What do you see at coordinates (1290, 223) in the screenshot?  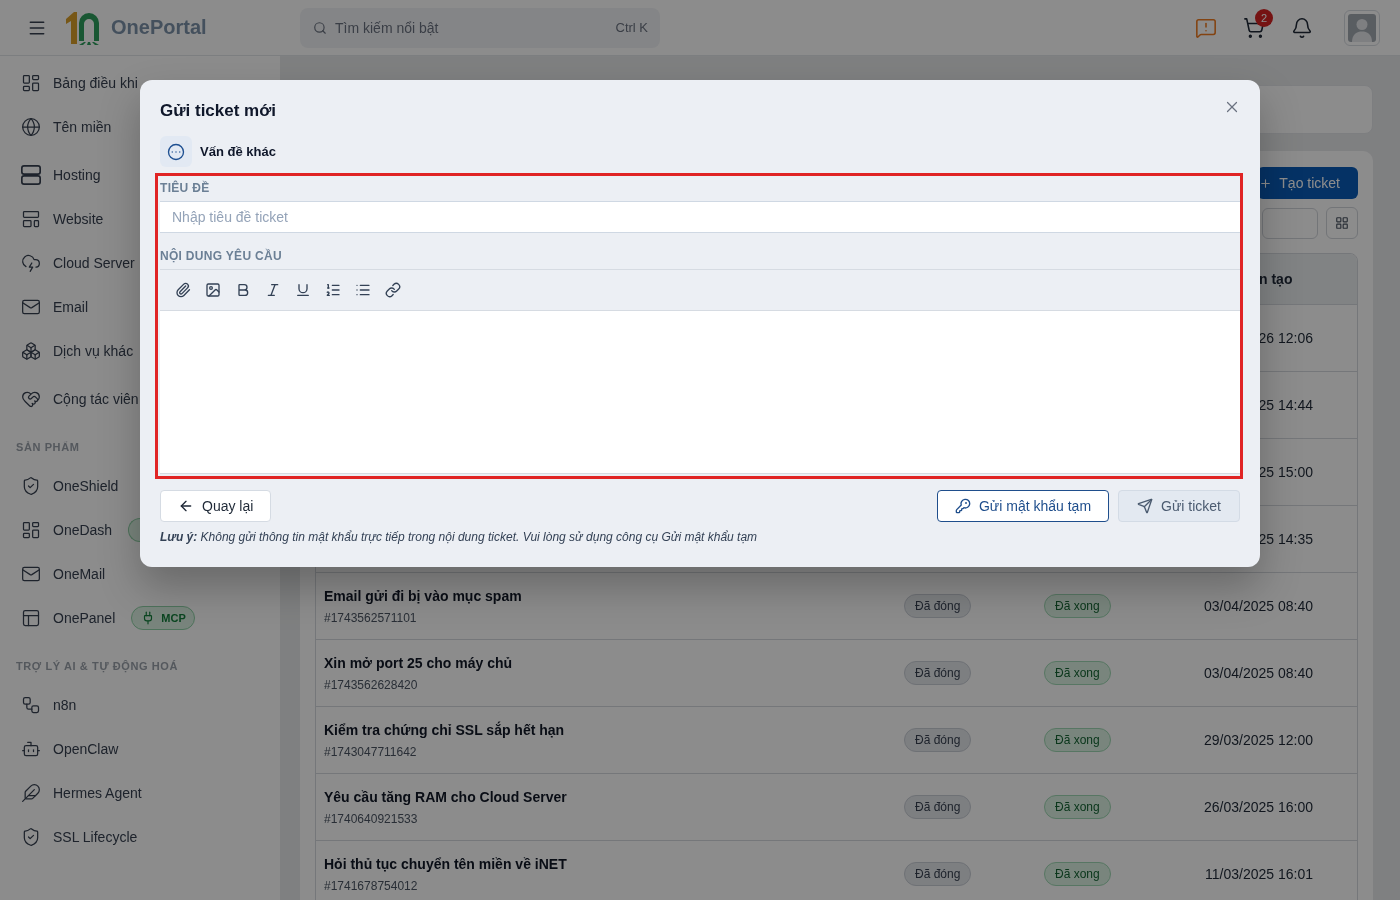 I see `input-field` at bounding box center [1290, 223].